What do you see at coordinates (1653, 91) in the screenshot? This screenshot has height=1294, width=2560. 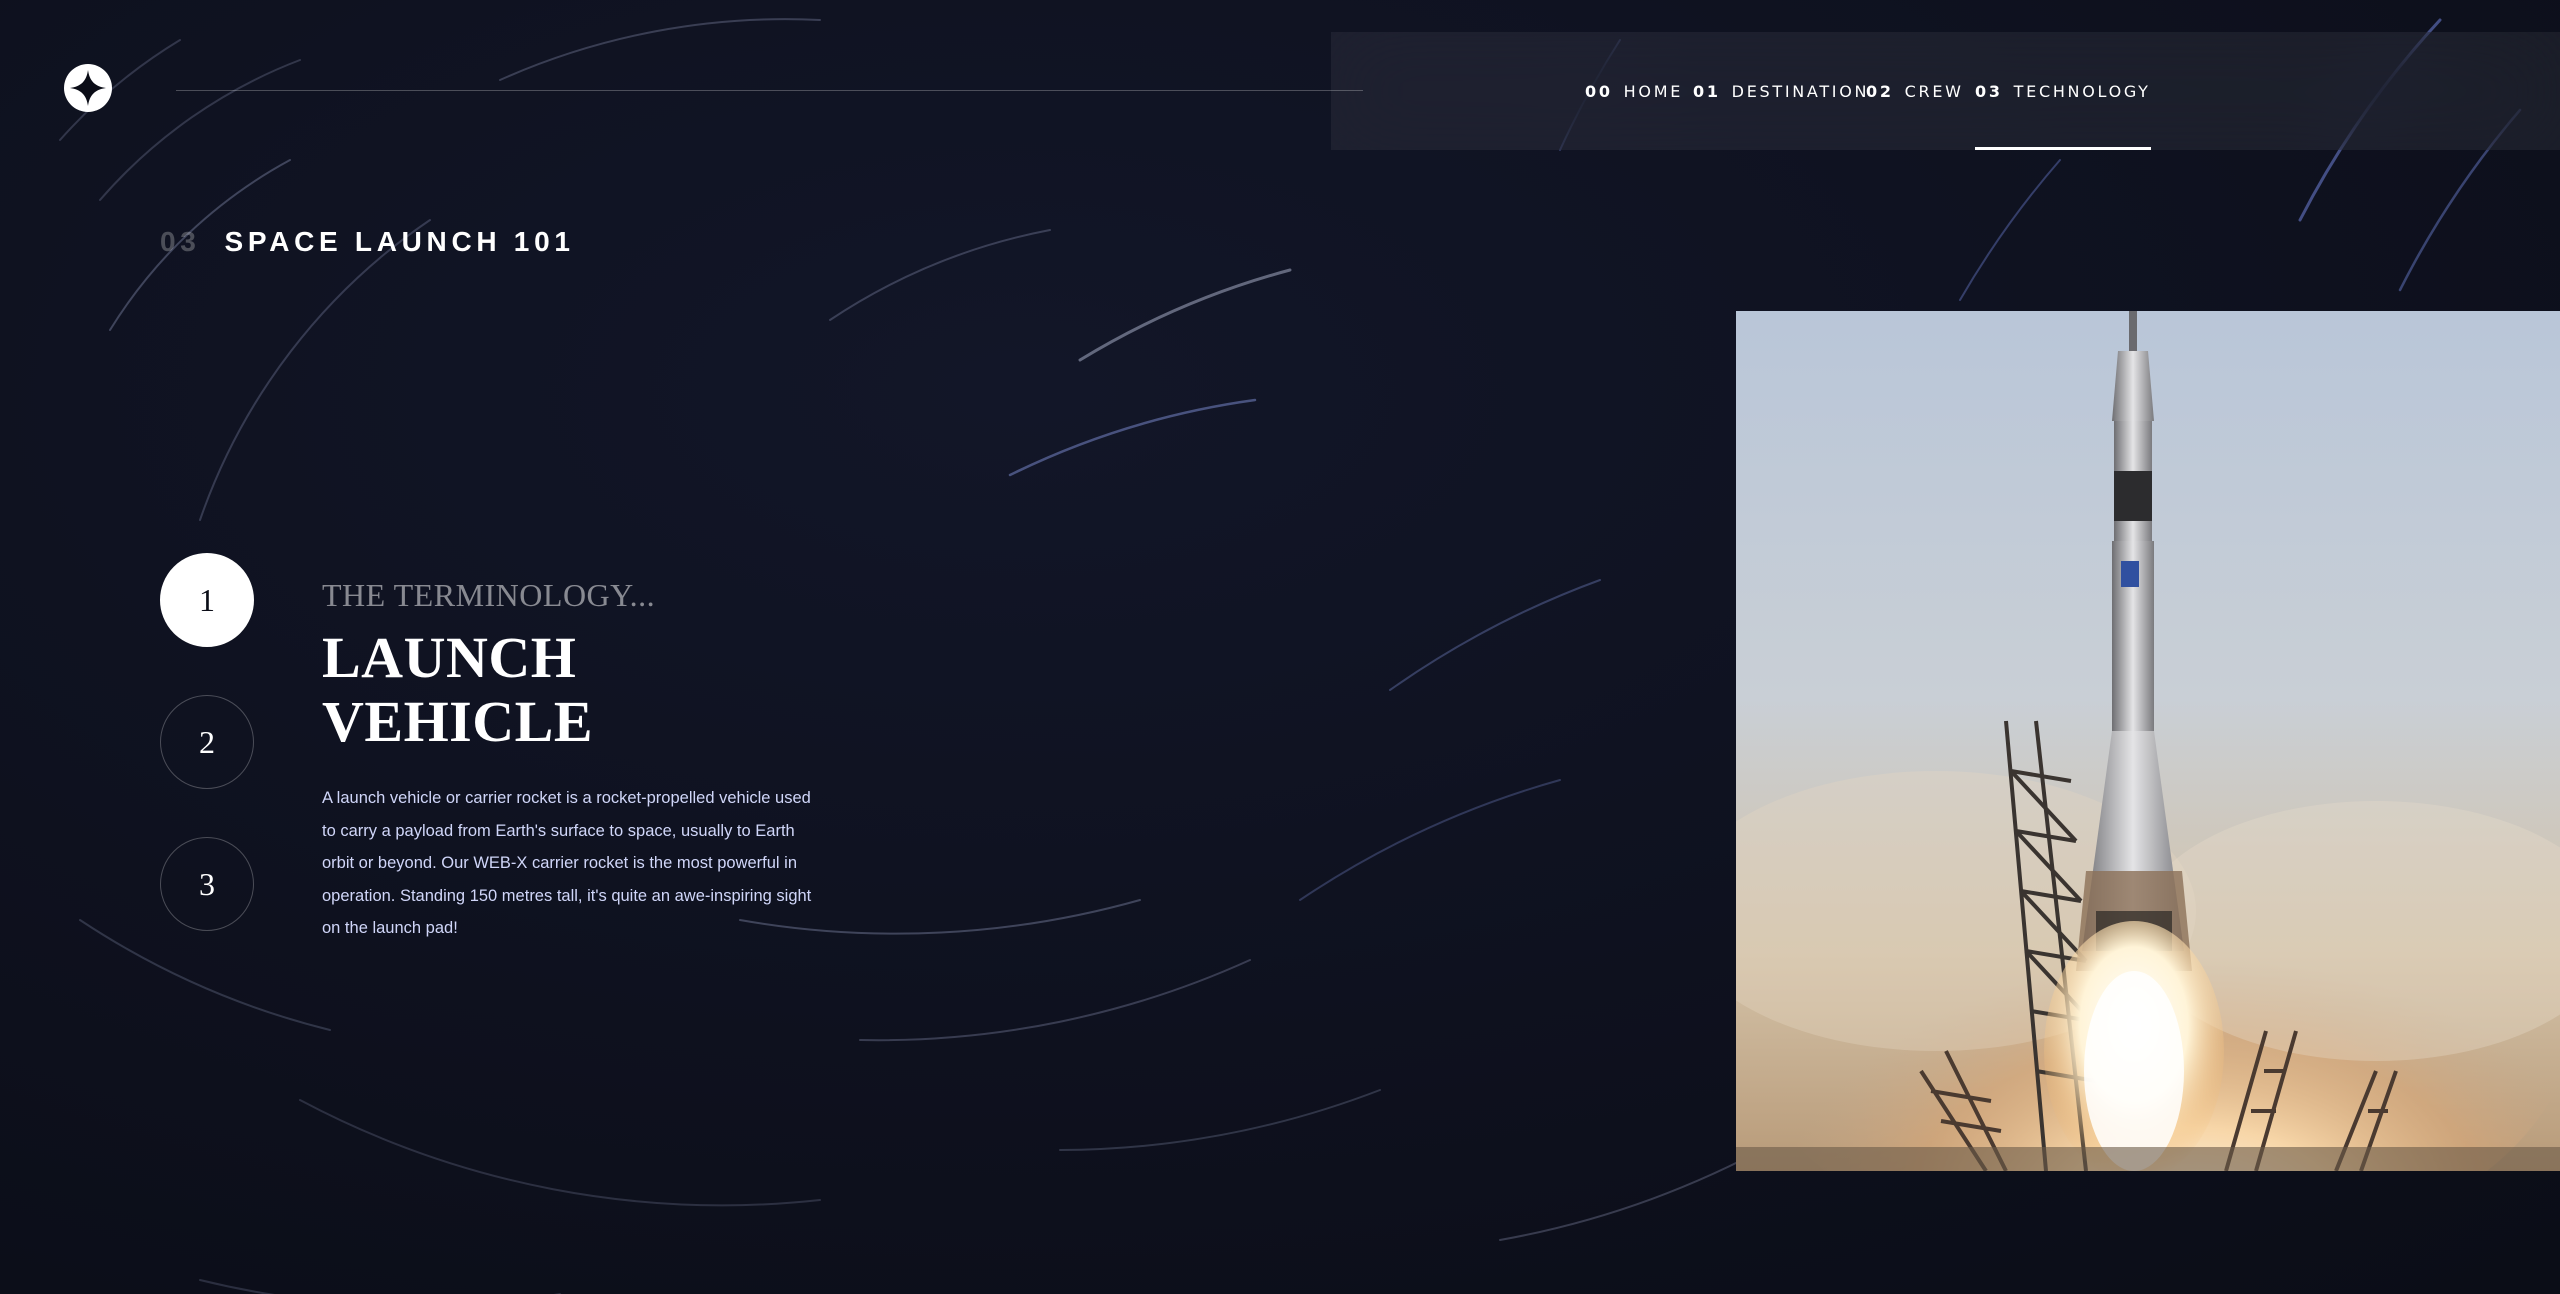 I see `nav-item-label: HOME` at bounding box center [1653, 91].